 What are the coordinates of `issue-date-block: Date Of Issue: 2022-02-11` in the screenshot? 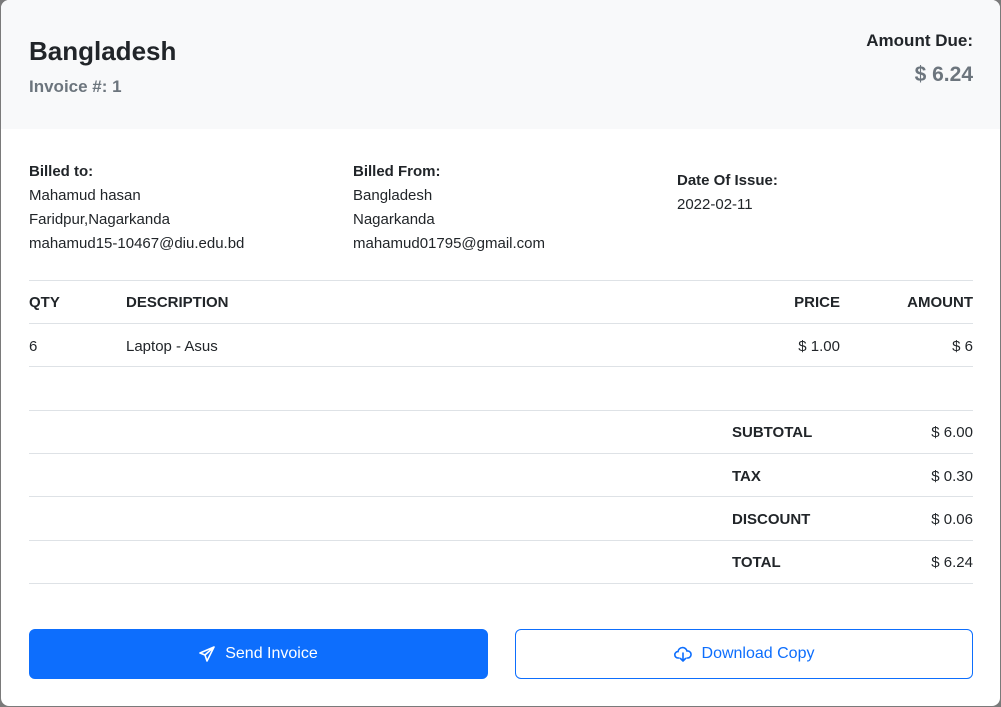 It's located at (727, 193).